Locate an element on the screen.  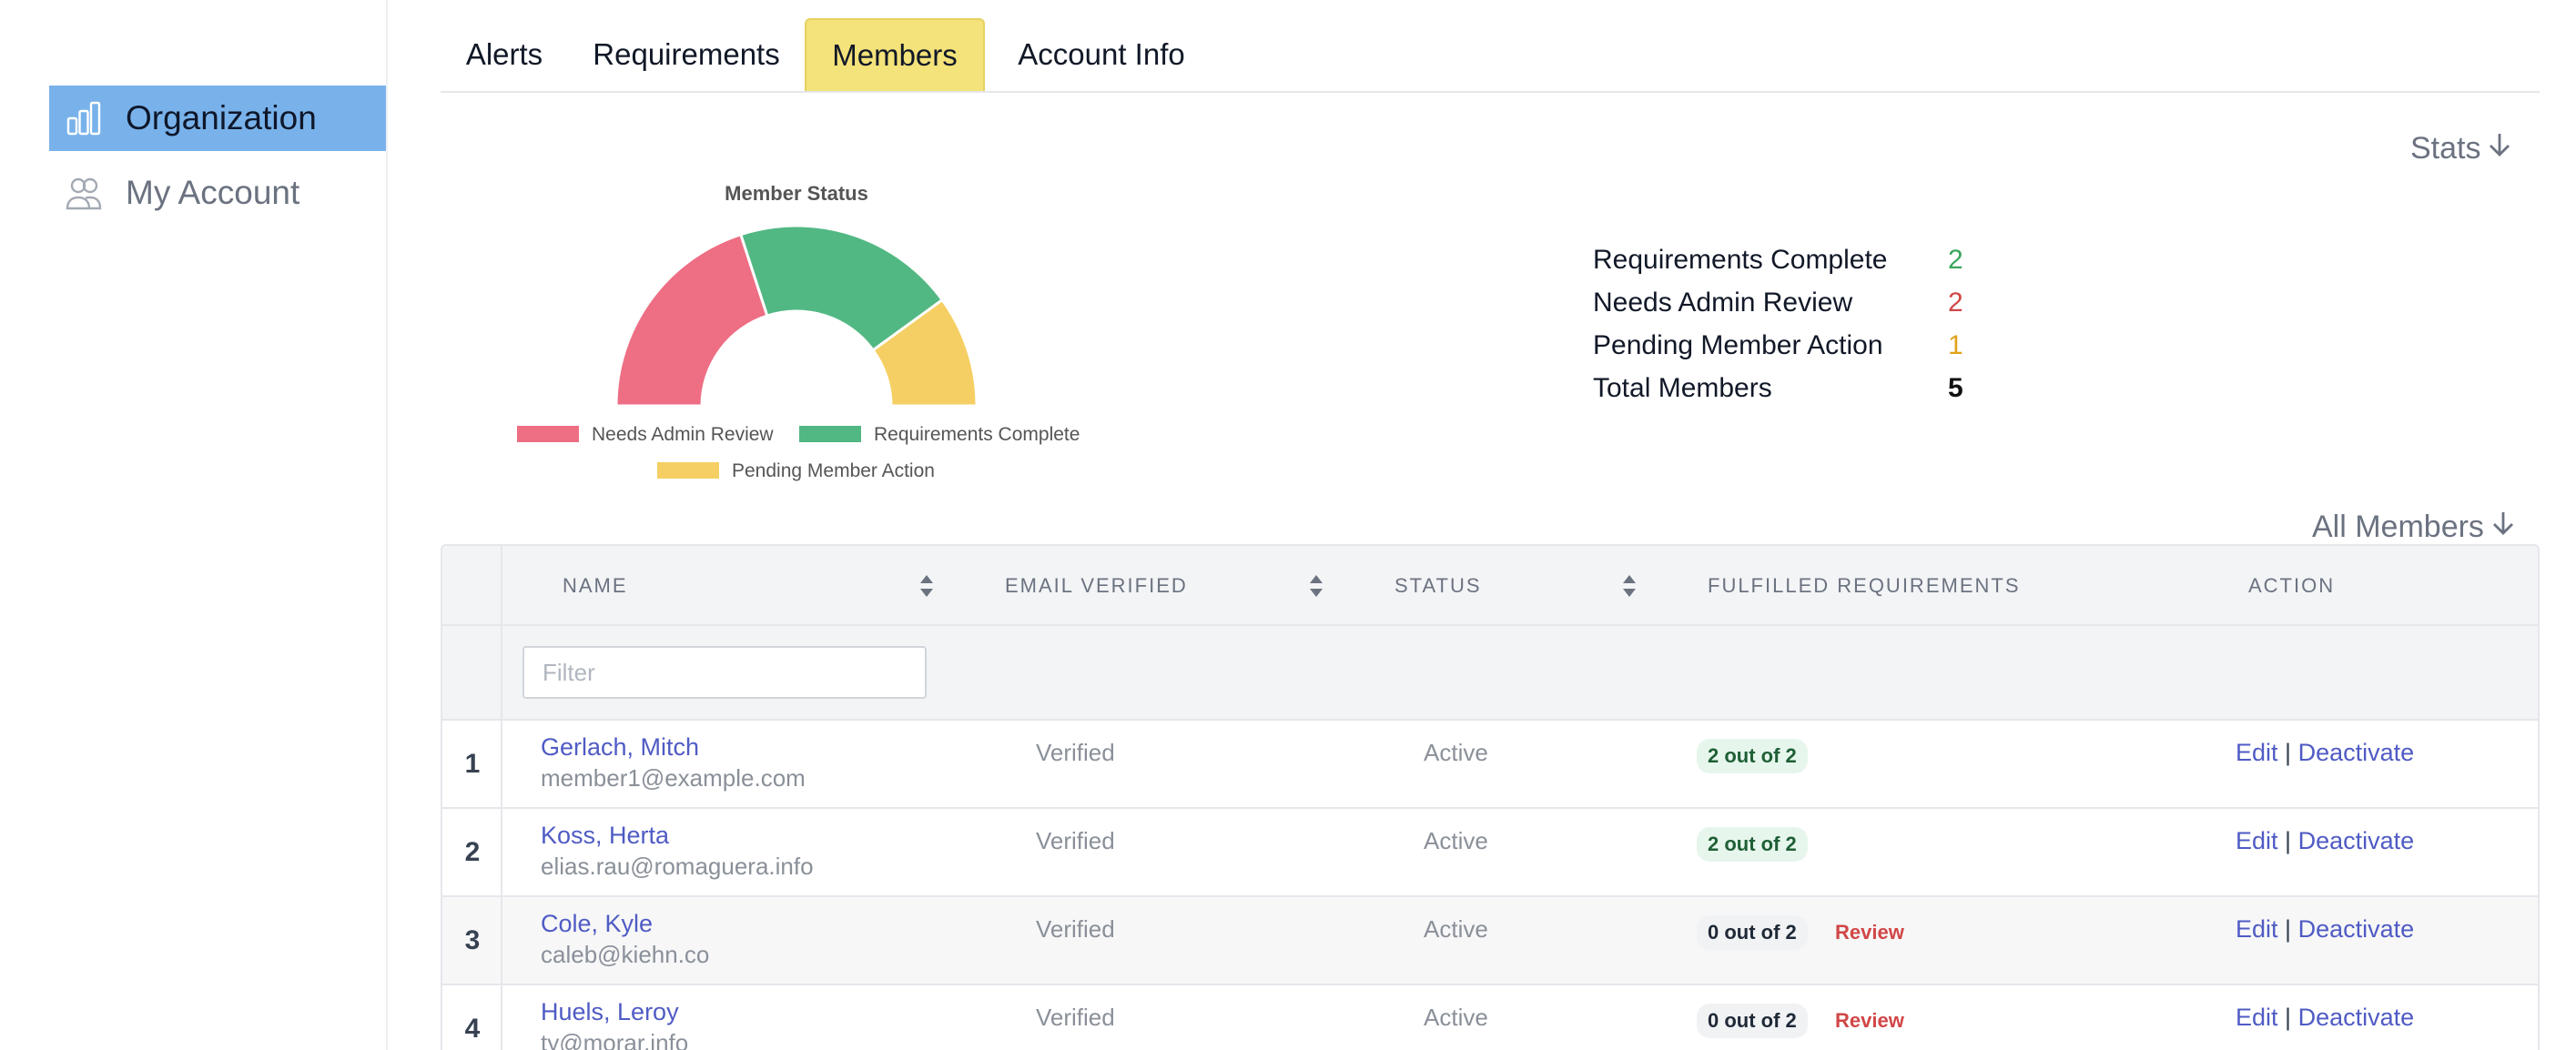
sidebar-item-organization: Organization is located at coordinates (217, 118).